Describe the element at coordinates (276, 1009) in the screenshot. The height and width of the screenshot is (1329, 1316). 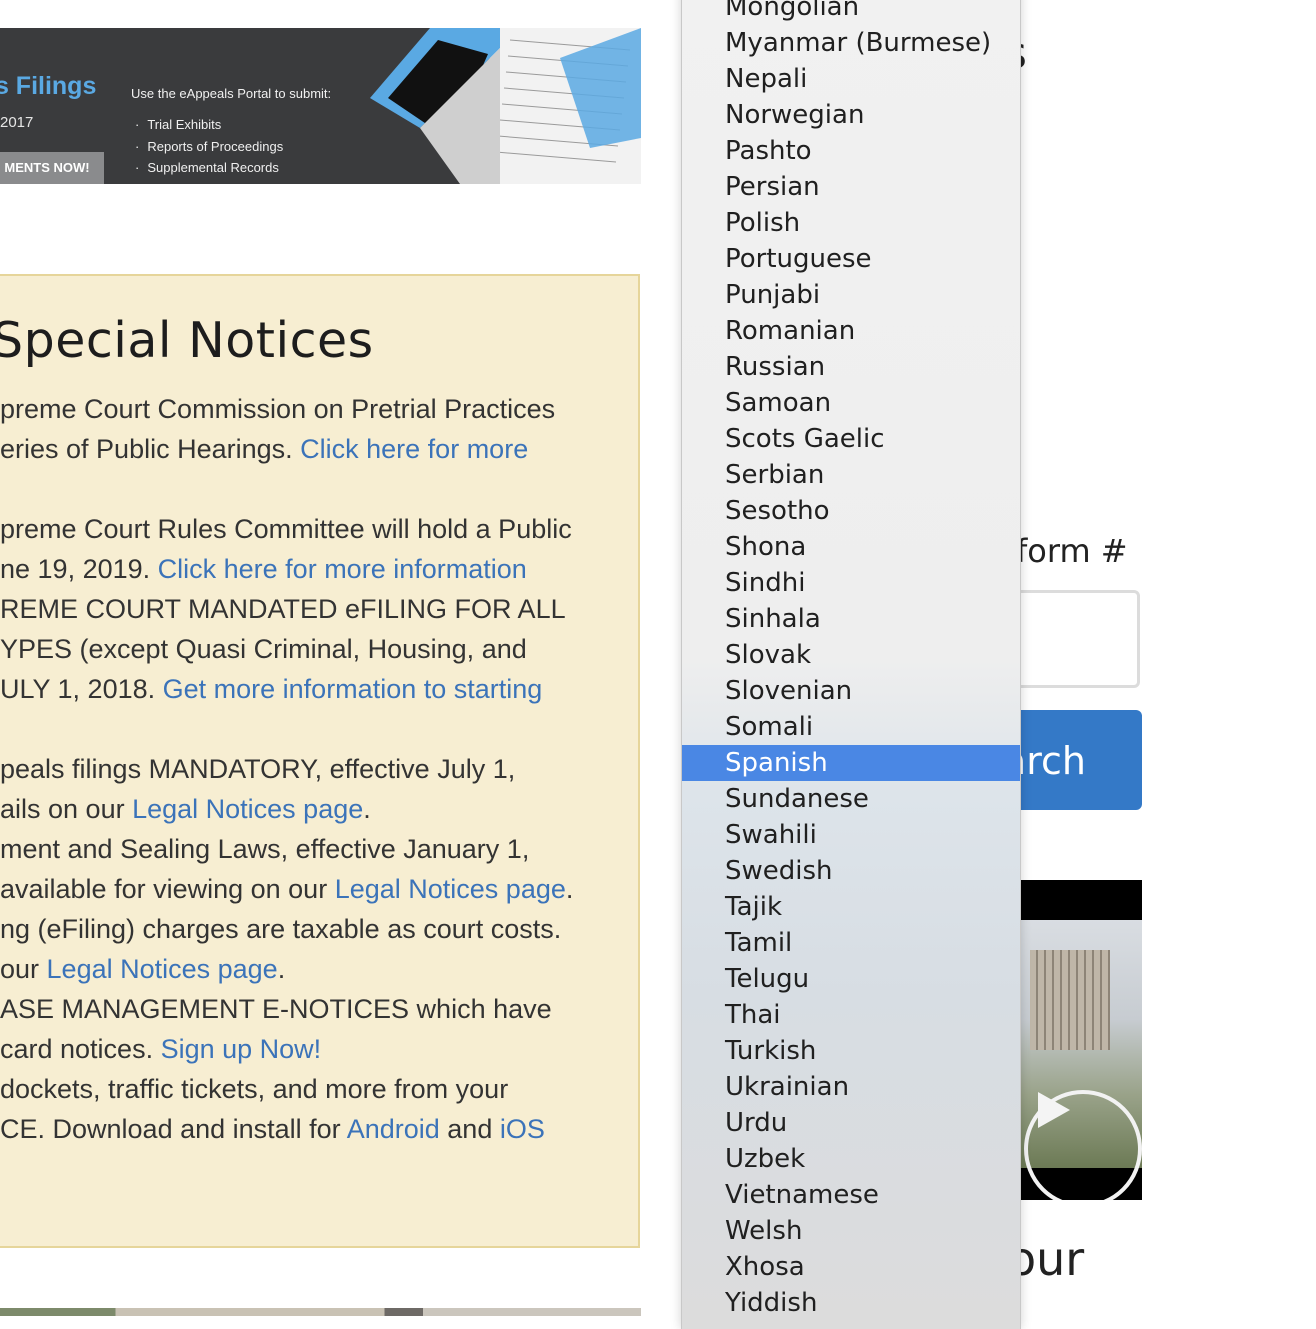
I see `notice-line: ASE MANAGEMENT E-NOTICES which have` at that location.